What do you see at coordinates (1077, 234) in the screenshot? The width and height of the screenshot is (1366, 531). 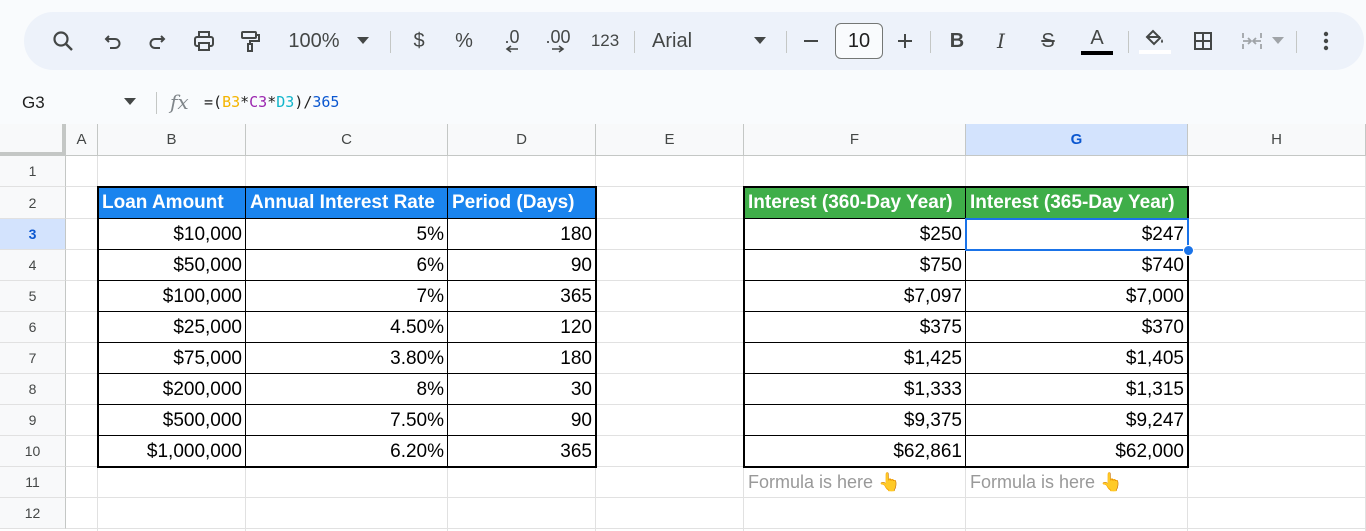 I see `table-cell: $247` at bounding box center [1077, 234].